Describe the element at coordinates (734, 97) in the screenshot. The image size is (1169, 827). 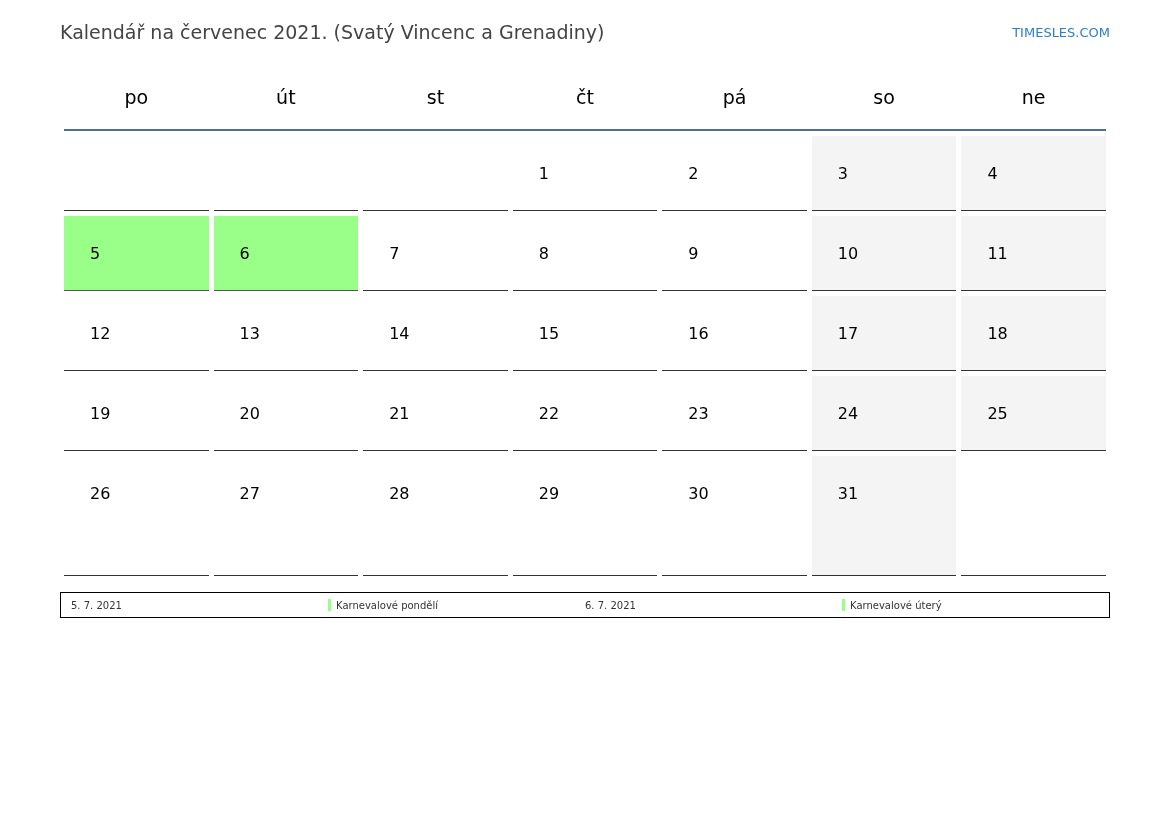
I see `weekday-header: pá` at that location.